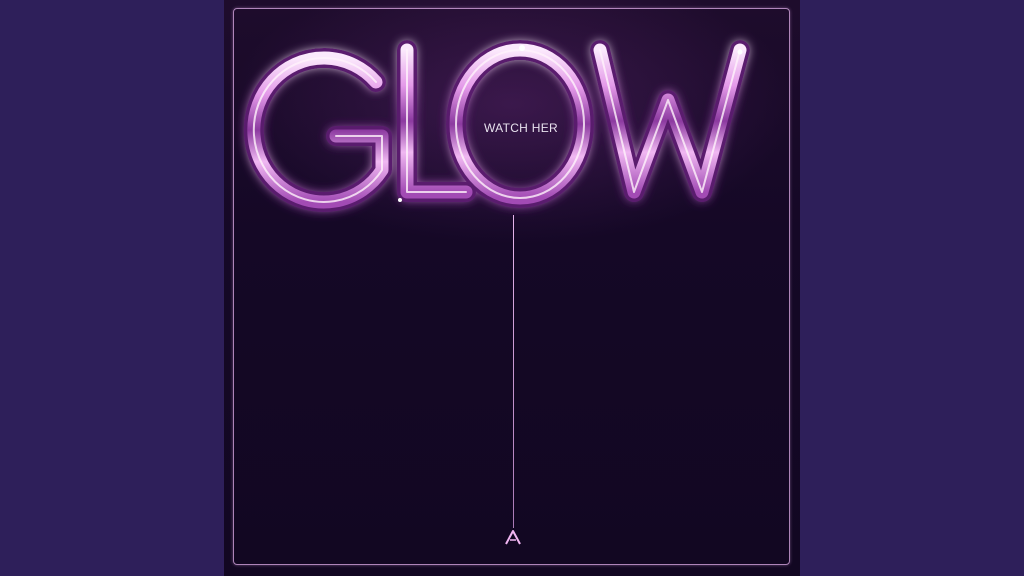 The image size is (1024, 576). What do you see at coordinates (513, 537) in the screenshot?
I see `a-monogram-icon` at bounding box center [513, 537].